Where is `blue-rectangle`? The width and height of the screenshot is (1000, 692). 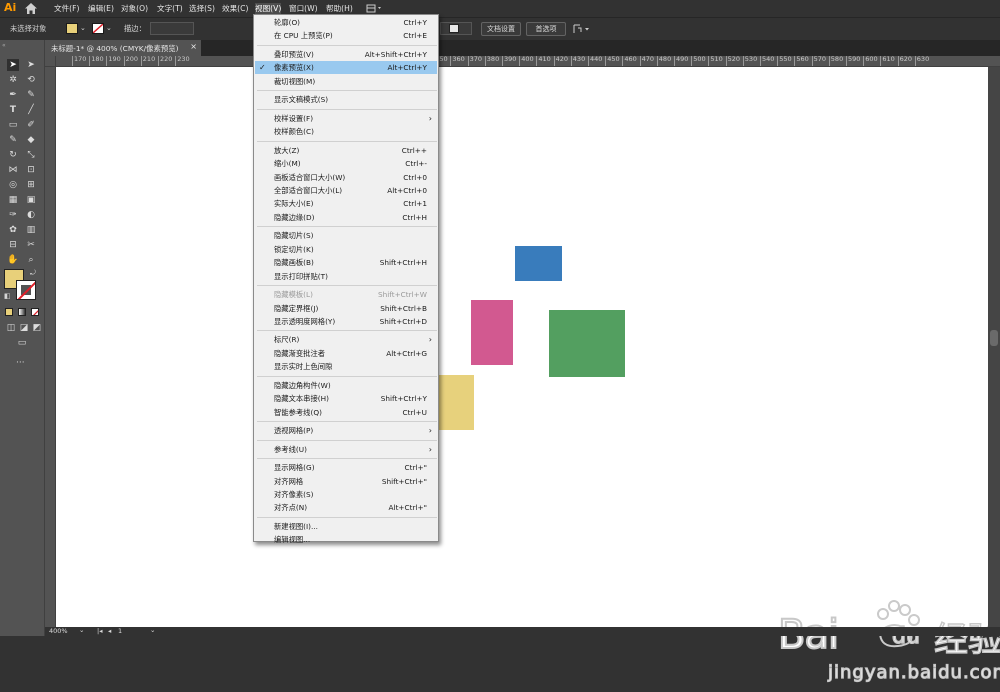 blue-rectangle is located at coordinates (538, 263).